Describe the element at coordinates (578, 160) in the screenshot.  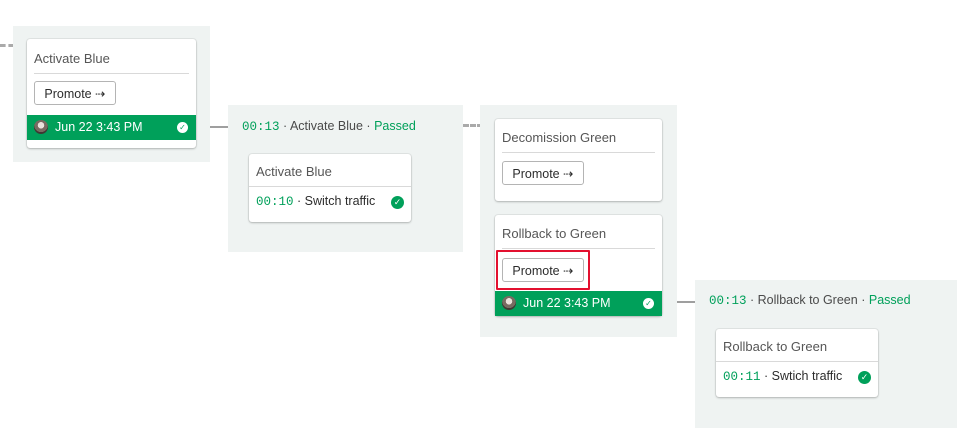
I see `promotion-card-decomission: Decomission Green Promote ⇢` at that location.